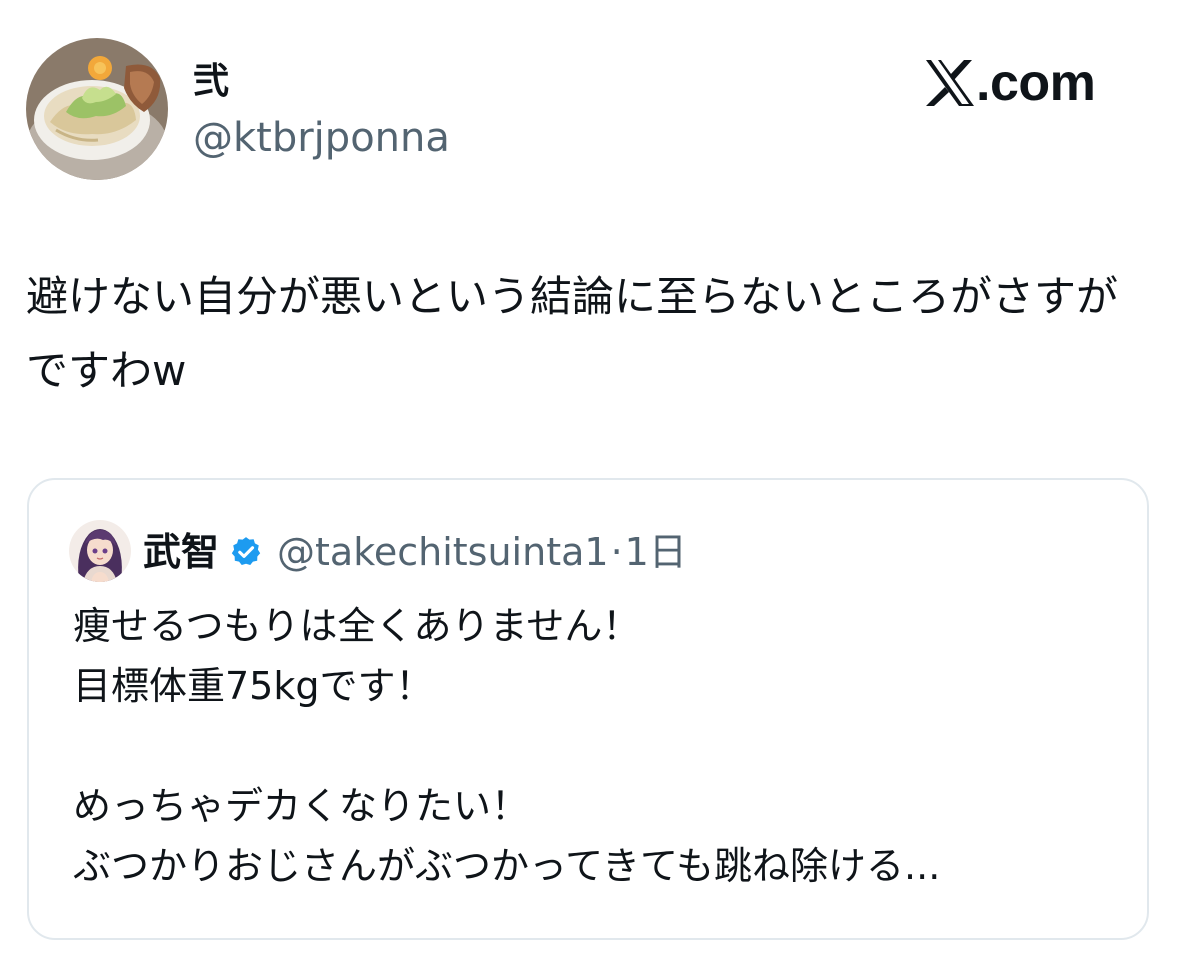  What do you see at coordinates (1036, 83) in the screenshot?
I see `brand-domain-text: .com` at bounding box center [1036, 83].